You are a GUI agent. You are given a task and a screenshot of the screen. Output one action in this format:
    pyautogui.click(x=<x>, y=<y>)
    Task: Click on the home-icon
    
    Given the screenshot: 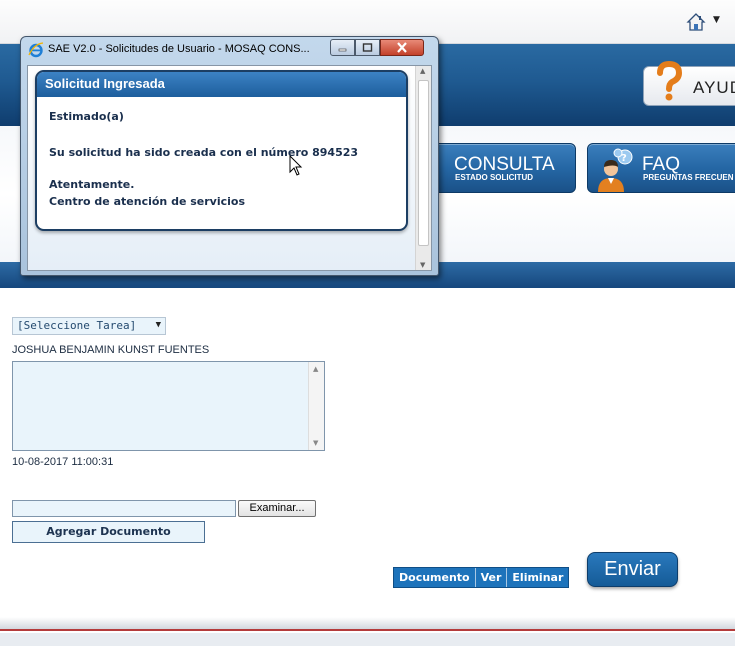 What is the action you would take?
    pyautogui.click(x=696, y=22)
    